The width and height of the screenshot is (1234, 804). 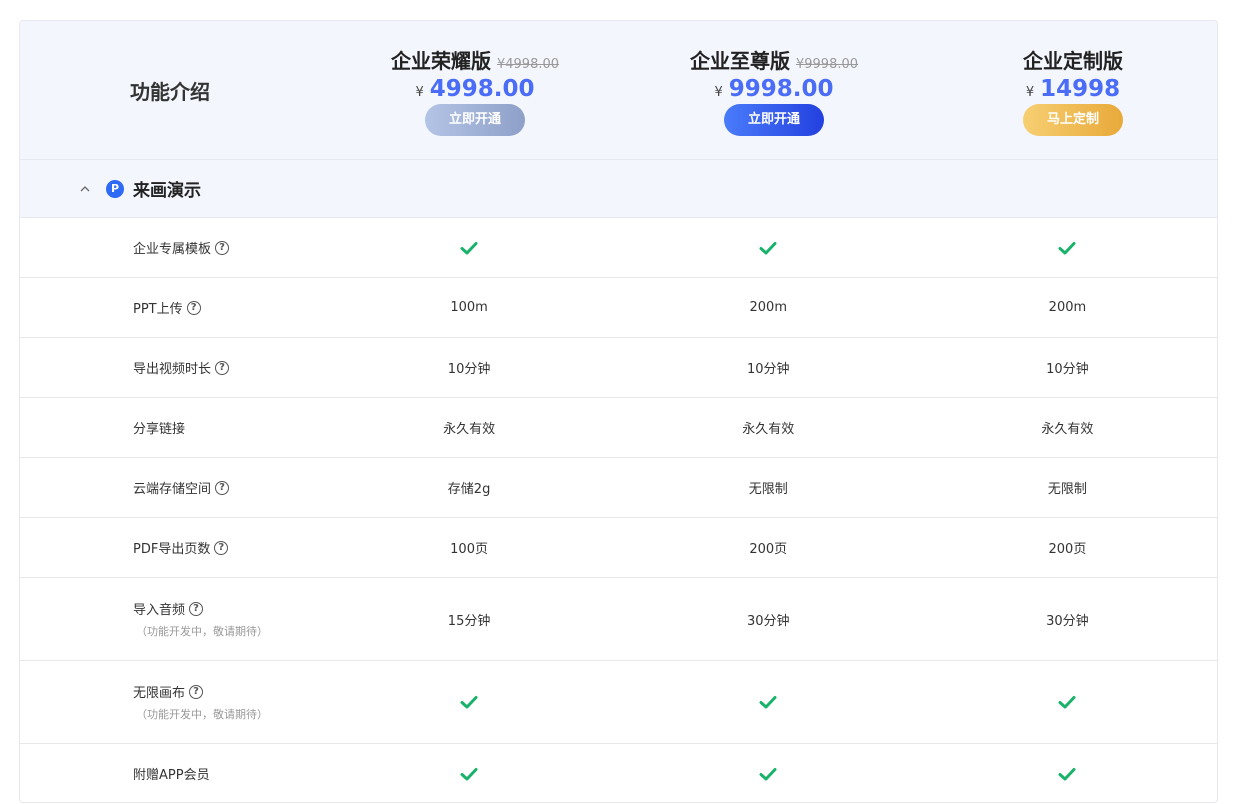 What do you see at coordinates (170, 92) in the screenshot?
I see `feature-column-title: 功能介绍` at bounding box center [170, 92].